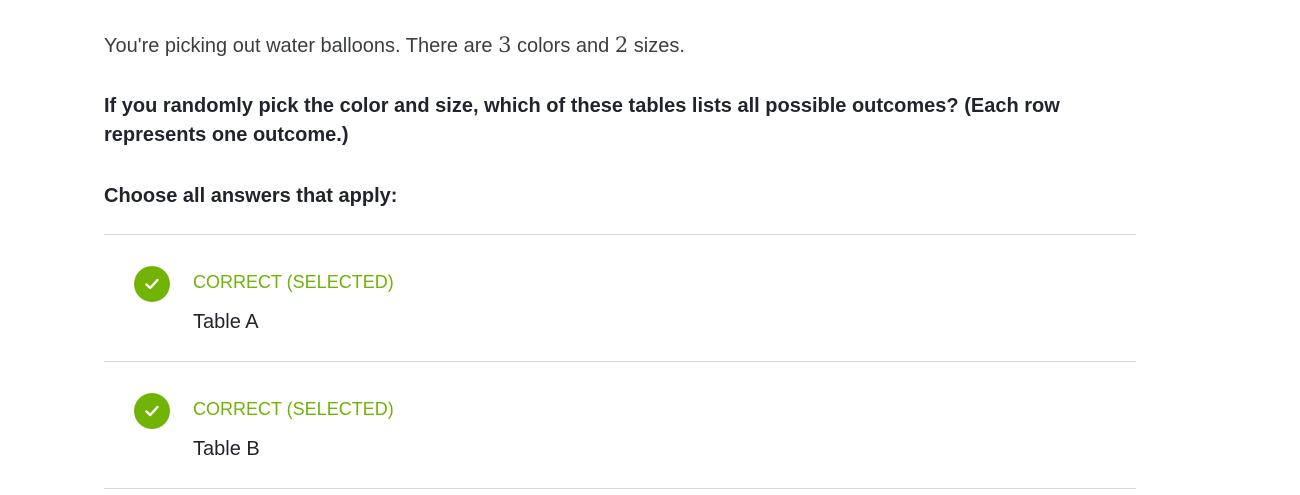  What do you see at coordinates (563, 46) in the screenshot?
I see `intro-text-middle: colors and` at bounding box center [563, 46].